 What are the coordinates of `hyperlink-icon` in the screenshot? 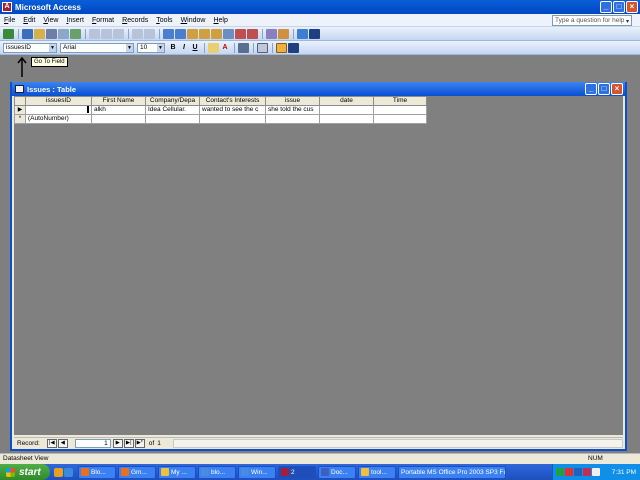 It's located at (149, 33).